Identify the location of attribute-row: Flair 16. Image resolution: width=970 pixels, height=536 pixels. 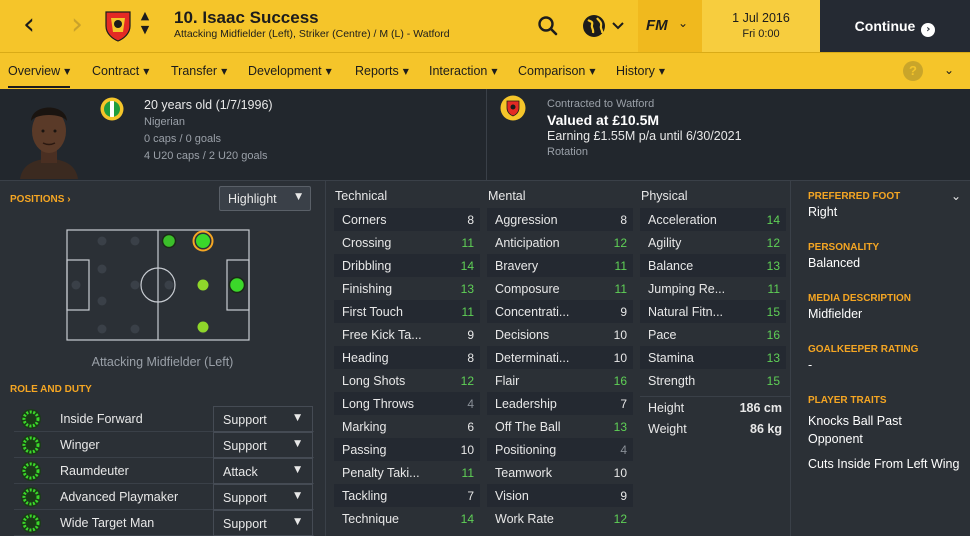
(560, 380).